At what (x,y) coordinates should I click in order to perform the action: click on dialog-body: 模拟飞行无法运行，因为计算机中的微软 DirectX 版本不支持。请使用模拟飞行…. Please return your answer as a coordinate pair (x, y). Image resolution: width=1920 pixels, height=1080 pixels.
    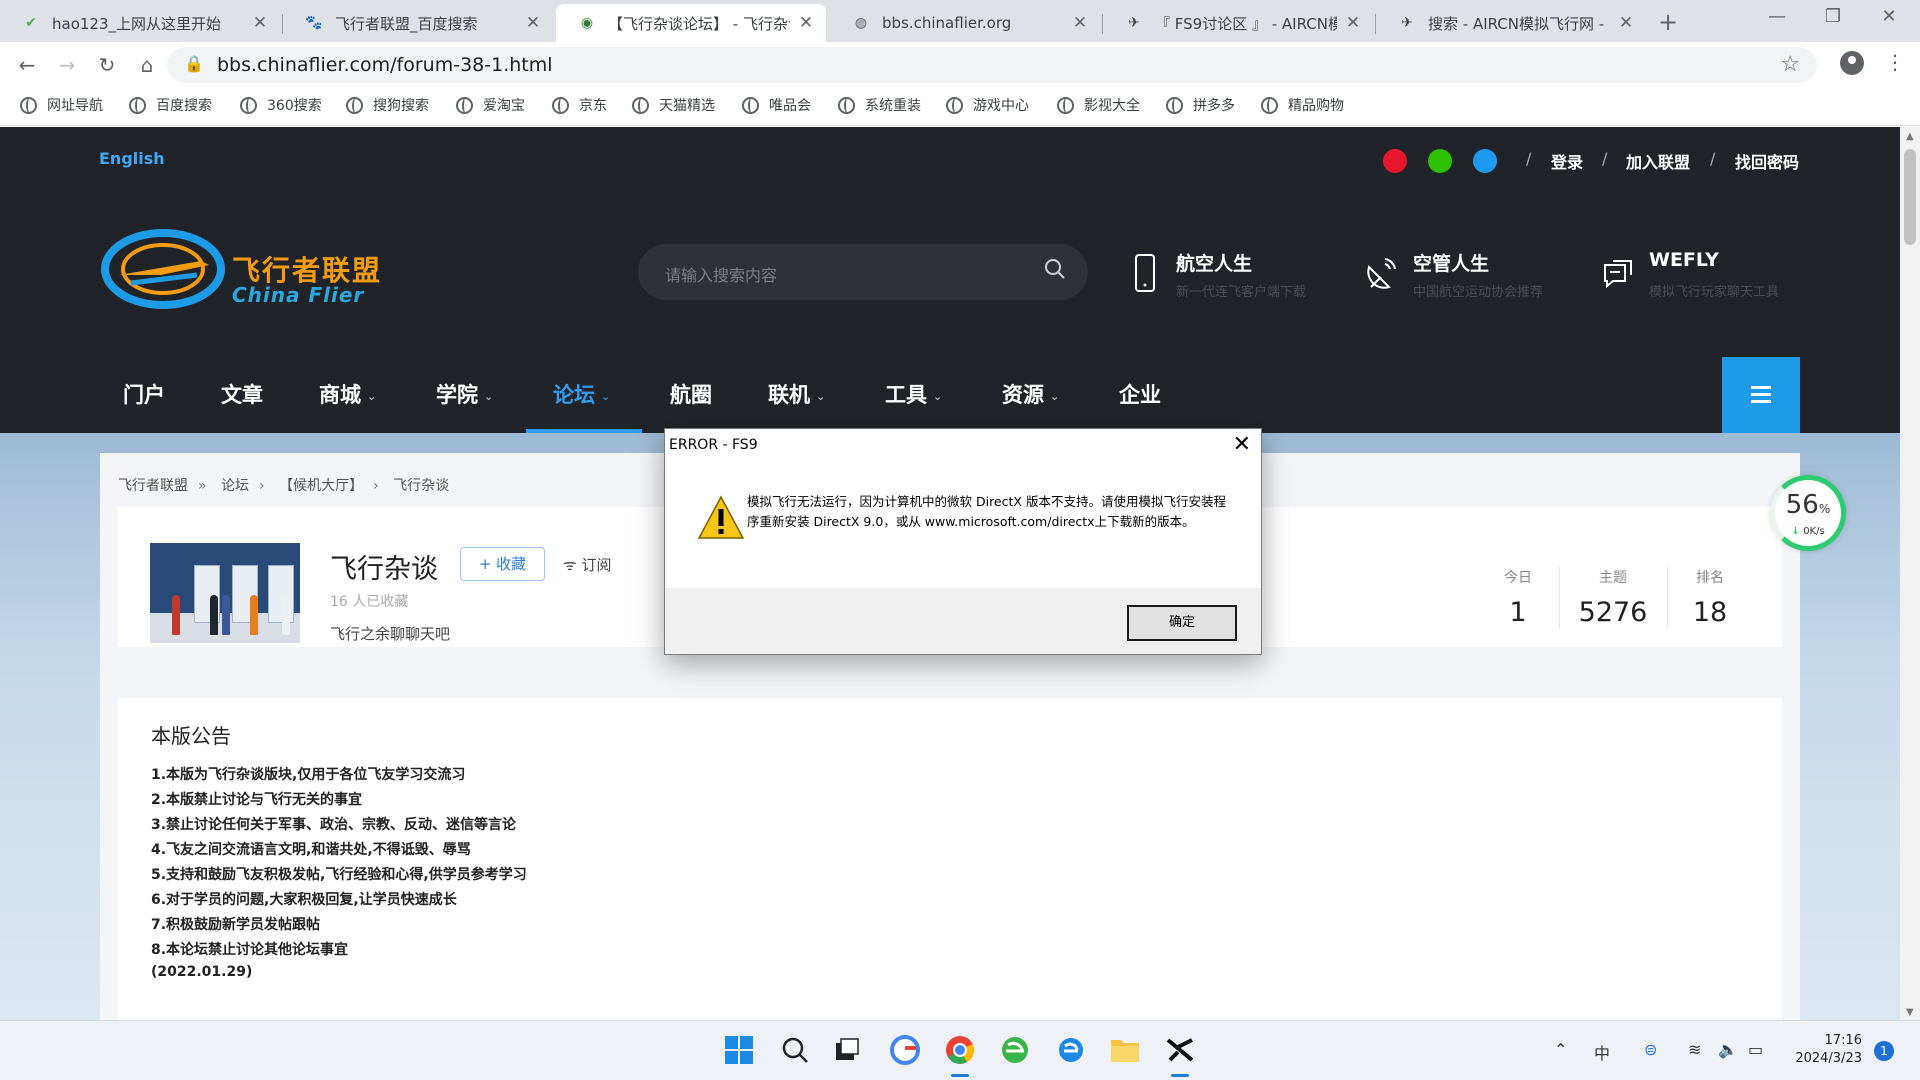
    Looking at the image, I should click on (963, 525).